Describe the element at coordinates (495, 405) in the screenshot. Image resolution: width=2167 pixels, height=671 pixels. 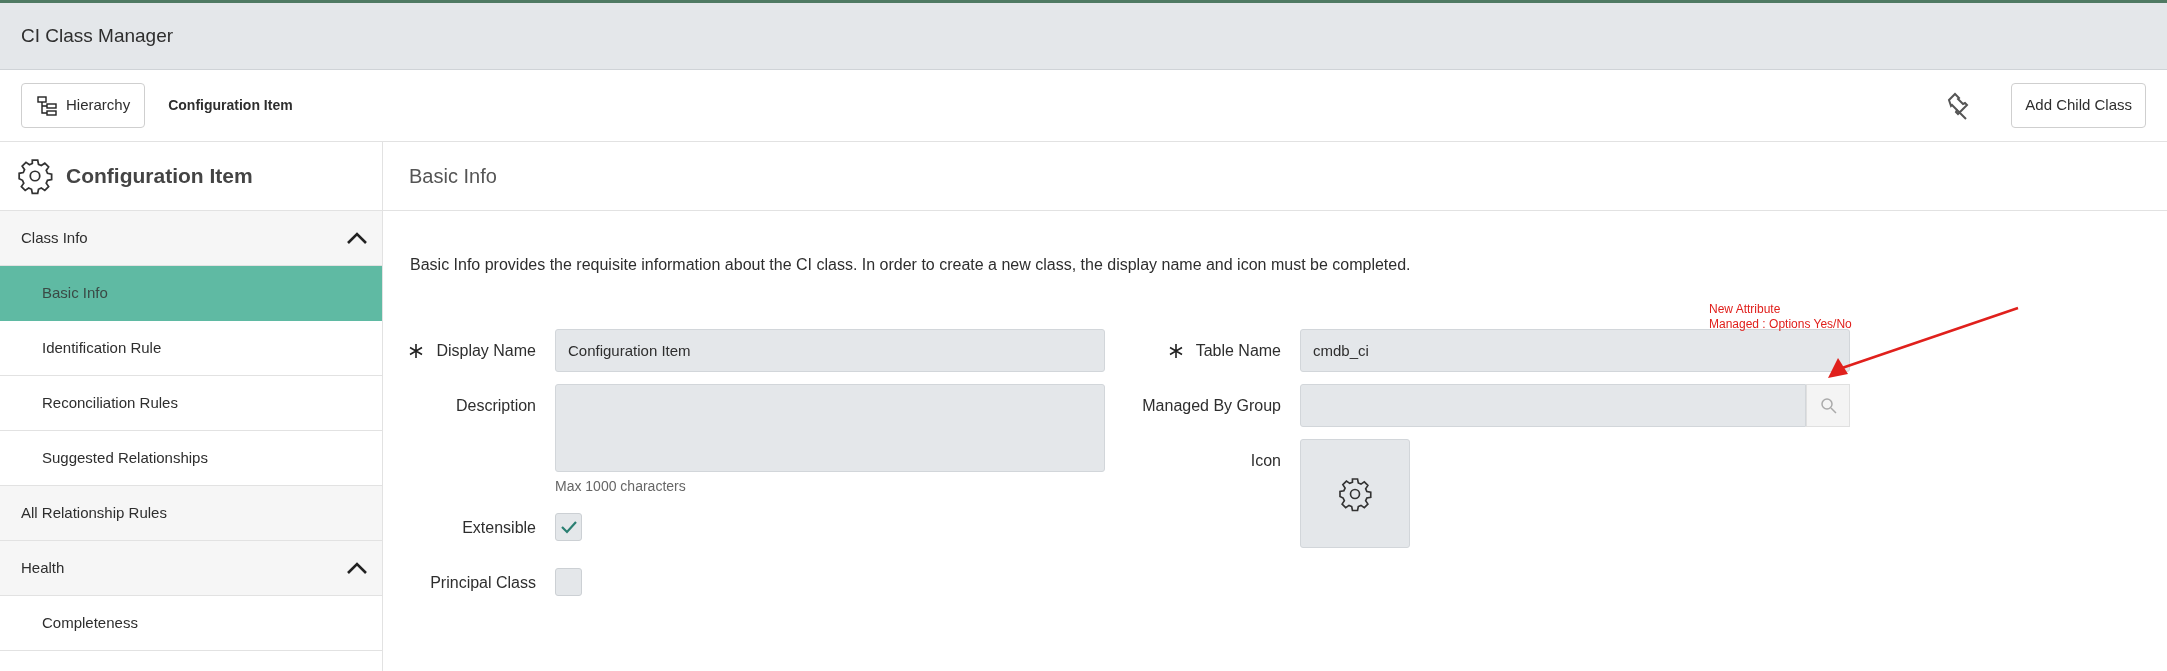
I see `field-label: Description` at that location.